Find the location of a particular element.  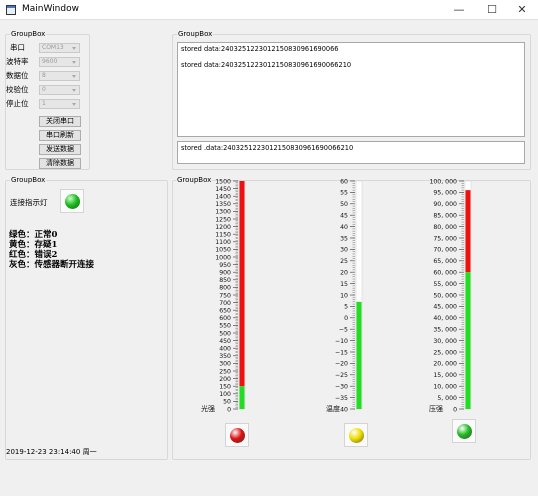

gauge-tick-label: 450 is located at coordinates (225, 341).